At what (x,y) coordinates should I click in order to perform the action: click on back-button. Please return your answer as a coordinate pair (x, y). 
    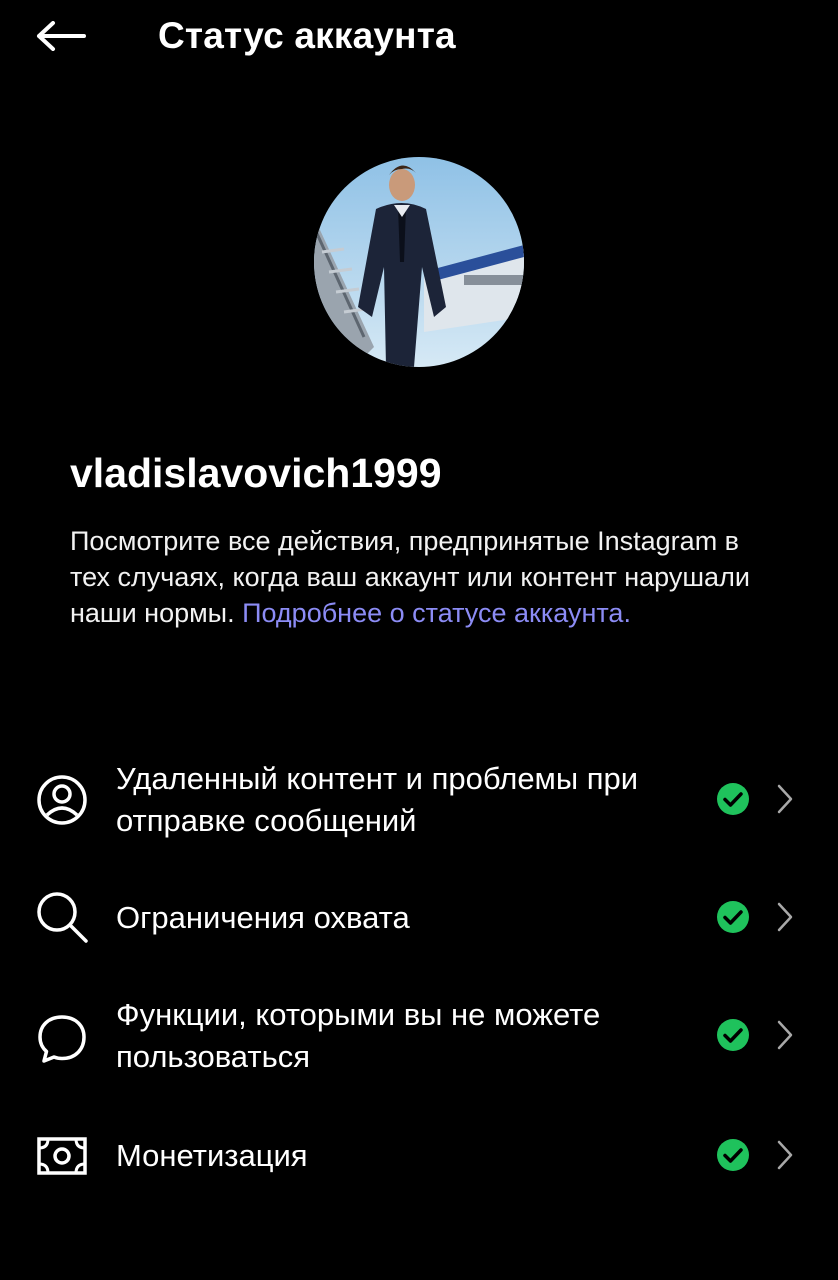
    Looking at the image, I should click on (60, 36).